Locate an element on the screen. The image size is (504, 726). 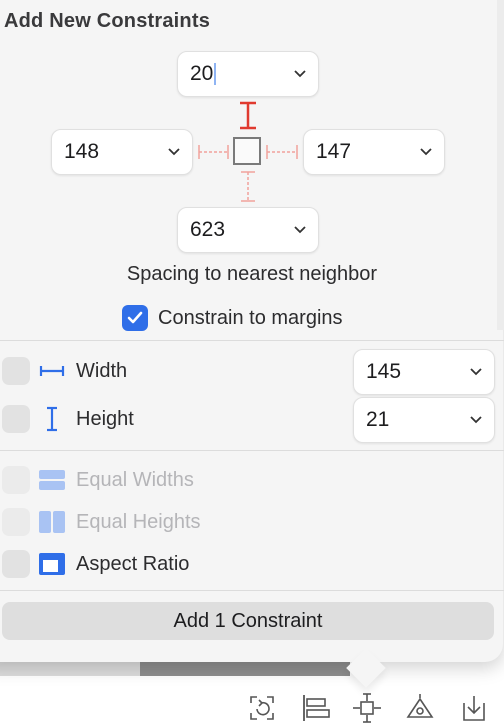
equal-widths-icon is located at coordinates (52, 480).